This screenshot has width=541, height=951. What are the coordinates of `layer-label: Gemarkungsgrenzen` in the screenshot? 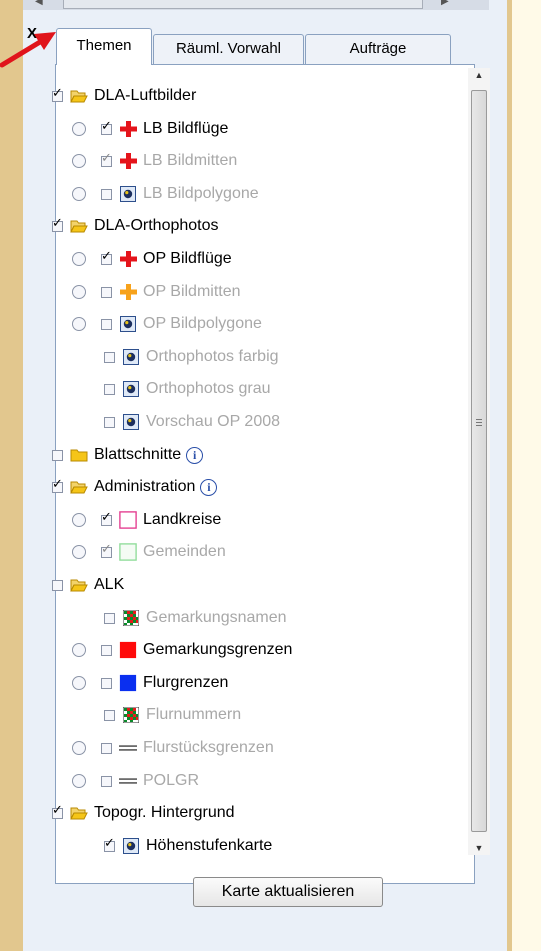 It's located at (218, 649).